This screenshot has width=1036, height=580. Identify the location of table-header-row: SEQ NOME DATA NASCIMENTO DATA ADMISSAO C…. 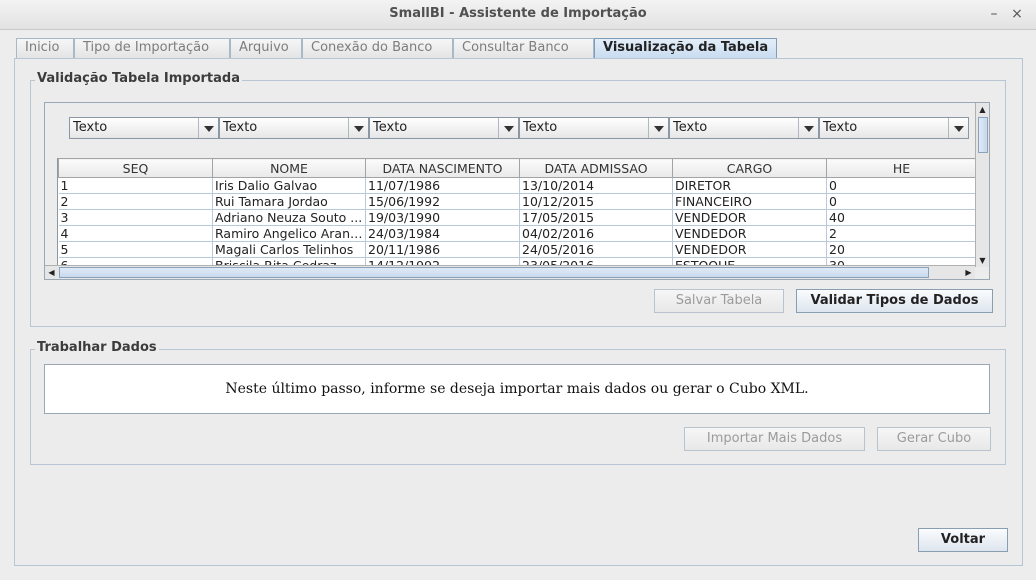
(516, 168).